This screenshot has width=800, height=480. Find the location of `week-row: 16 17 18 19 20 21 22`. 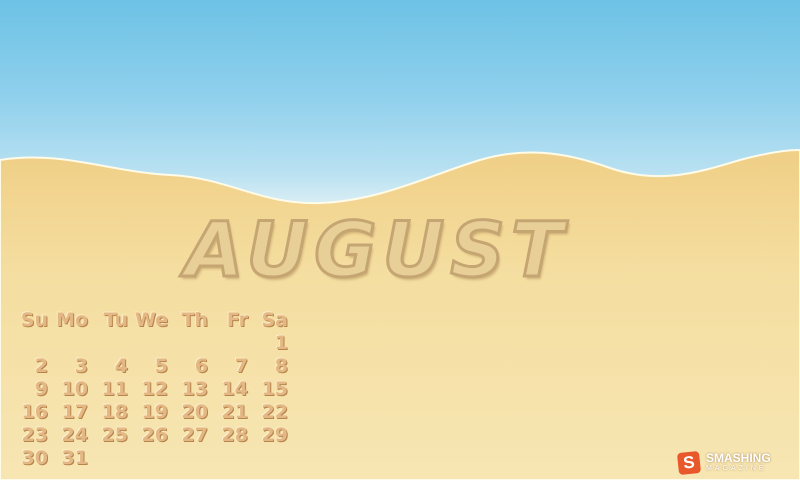

week-row: 16 17 18 19 20 21 22 is located at coordinates (153, 412).